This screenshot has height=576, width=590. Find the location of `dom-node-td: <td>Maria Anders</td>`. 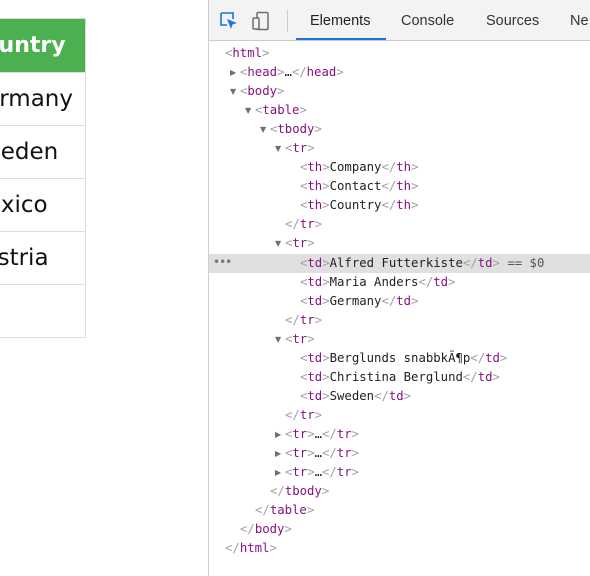

dom-node-td: <td>Maria Anders</td> is located at coordinates (399, 282).